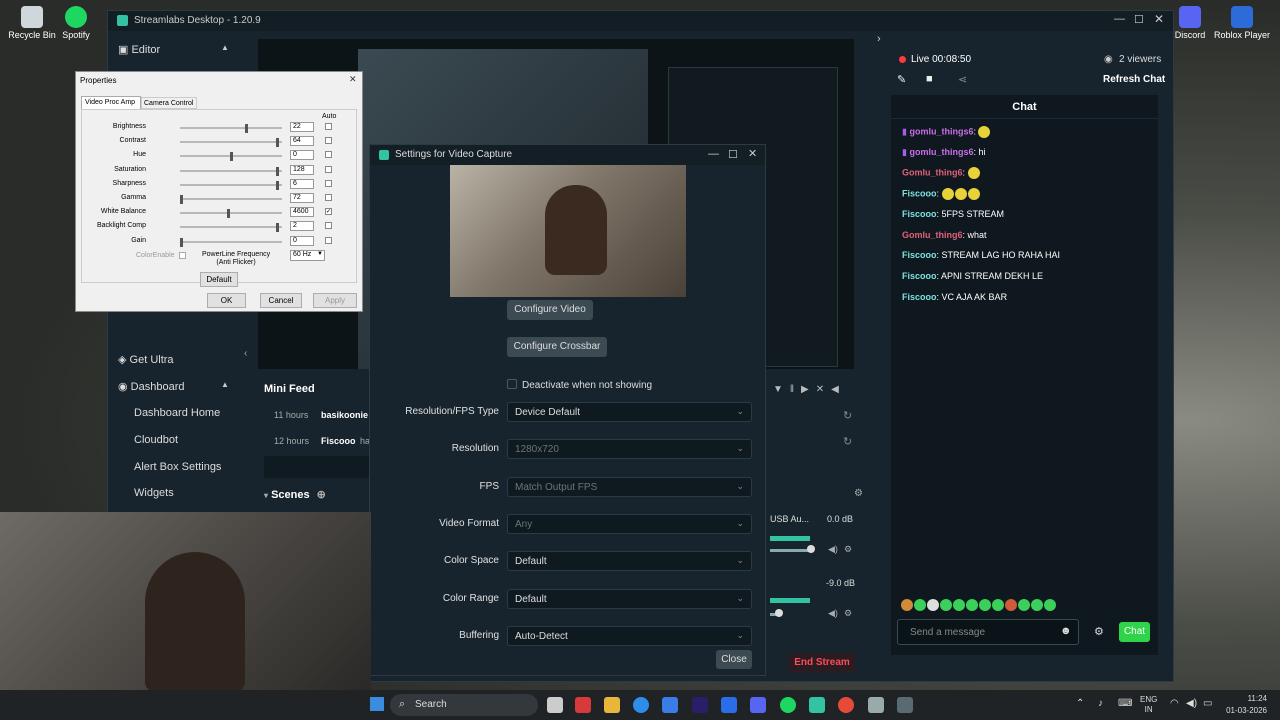 The width and height of the screenshot is (1280, 720). I want to click on collapse-sidebar-icon: ‹, so click(245, 353).